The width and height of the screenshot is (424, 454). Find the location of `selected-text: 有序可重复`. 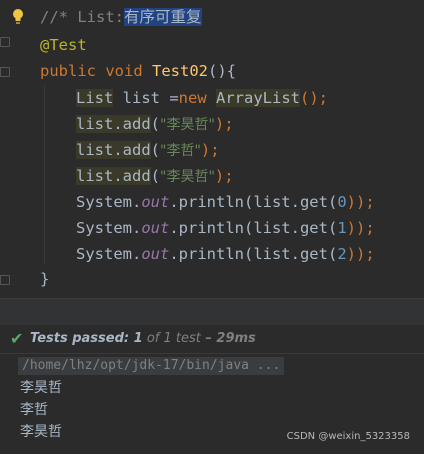

selected-text: 有序可重复 is located at coordinates (163, 17).